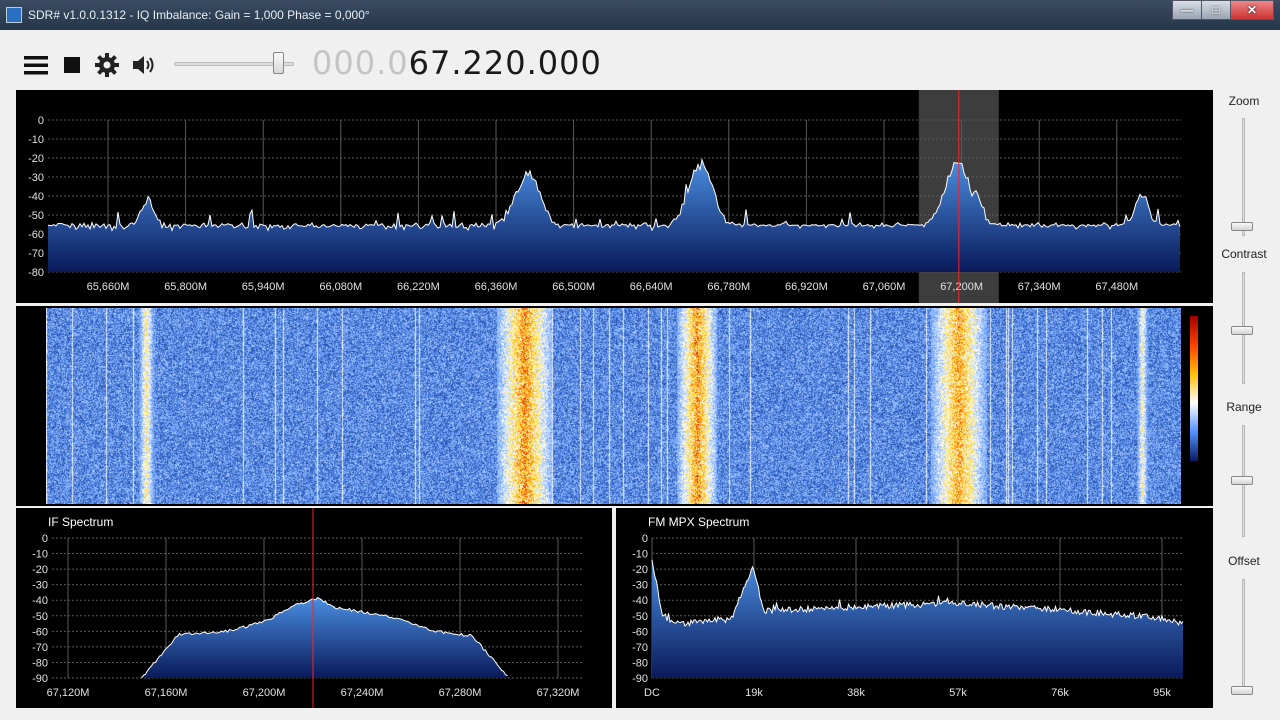  I want to click on if-spectrum-y-tick-label: -60, so click(40, 632).